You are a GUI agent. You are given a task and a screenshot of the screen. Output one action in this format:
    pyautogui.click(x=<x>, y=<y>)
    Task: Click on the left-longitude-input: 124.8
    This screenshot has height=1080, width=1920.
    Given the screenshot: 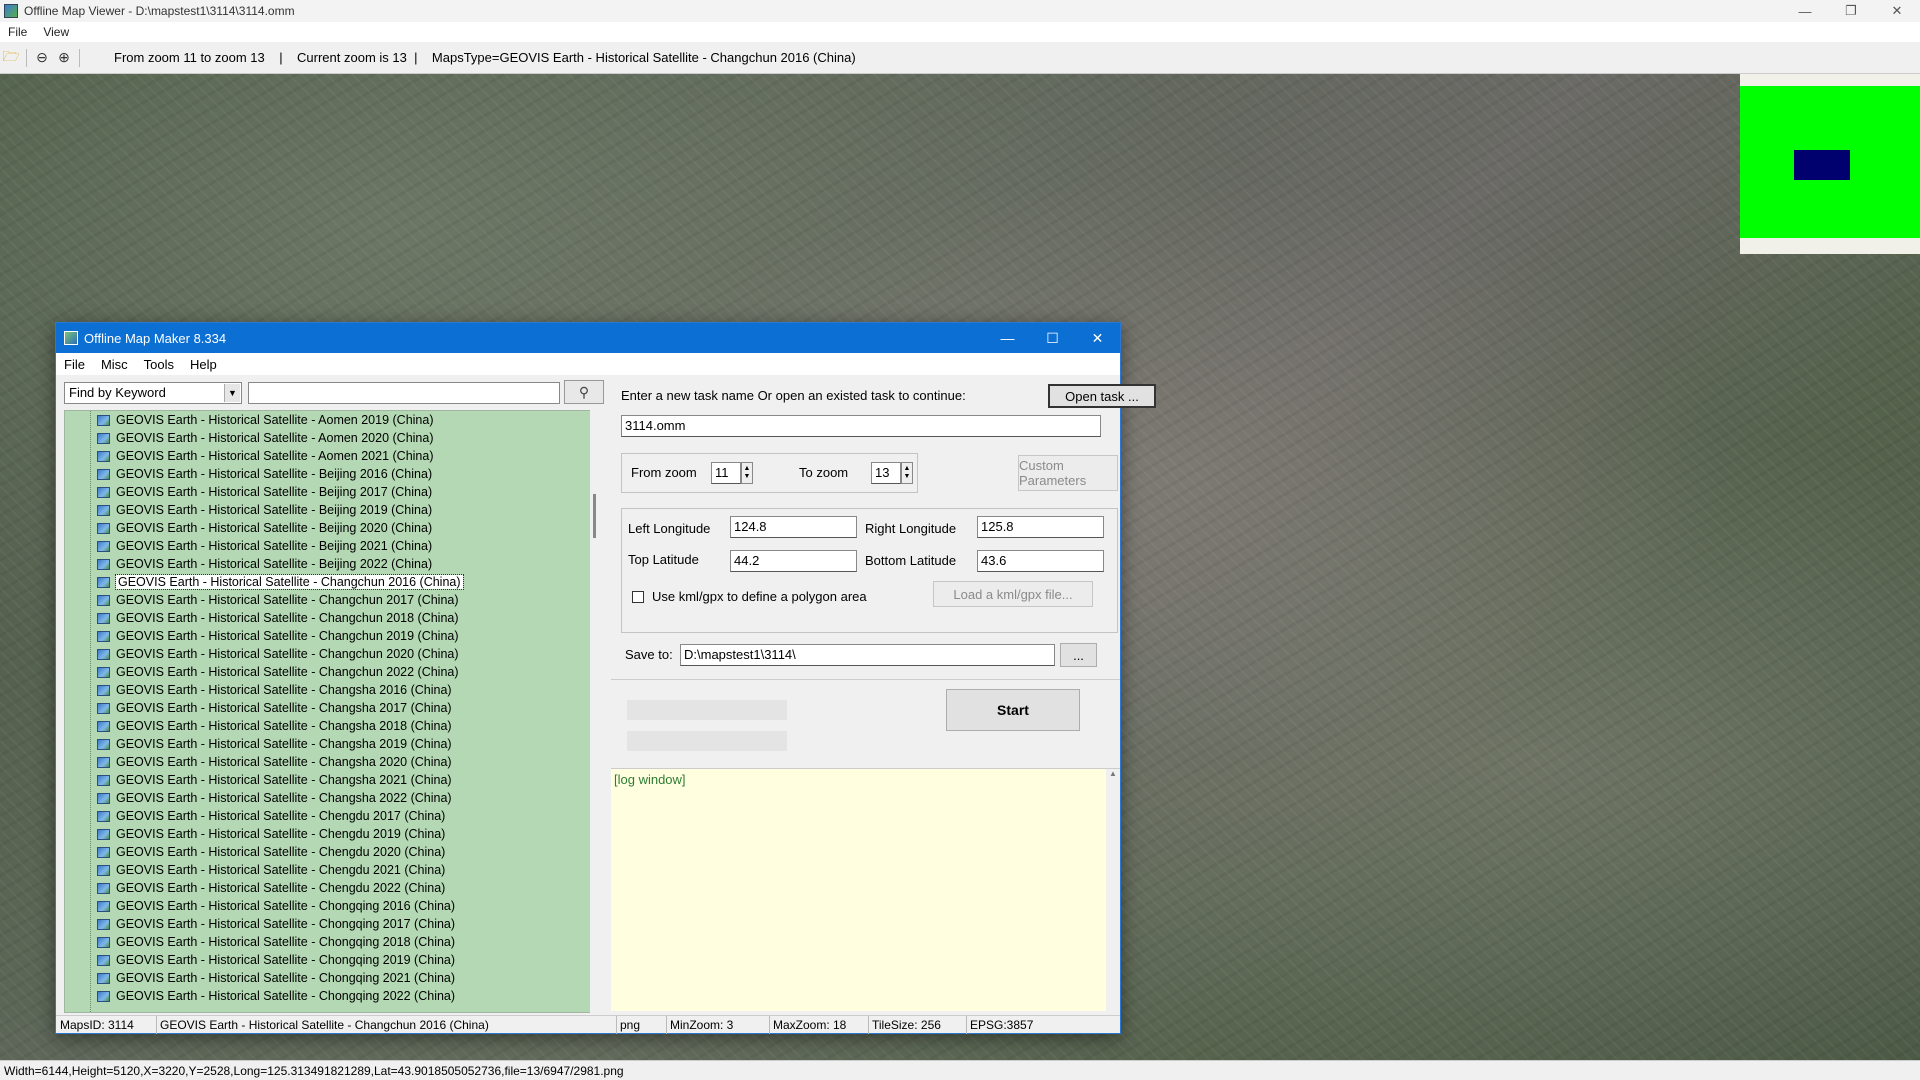 What is the action you would take?
    pyautogui.click(x=793, y=527)
    